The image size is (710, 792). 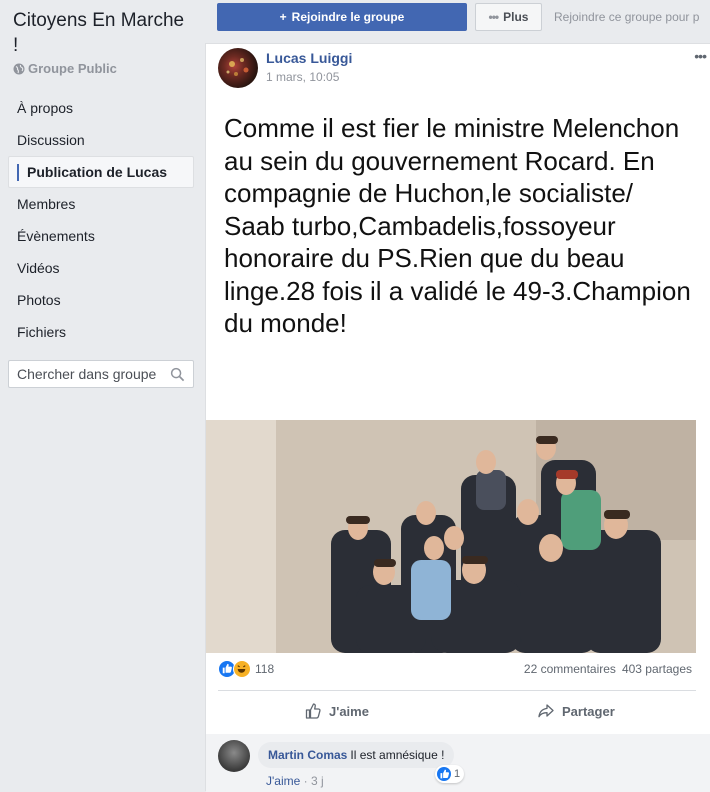 What do you see at coordinates (19, 68) in the screenshot?
I see `globe-icon` at bounding box center [19, 68].